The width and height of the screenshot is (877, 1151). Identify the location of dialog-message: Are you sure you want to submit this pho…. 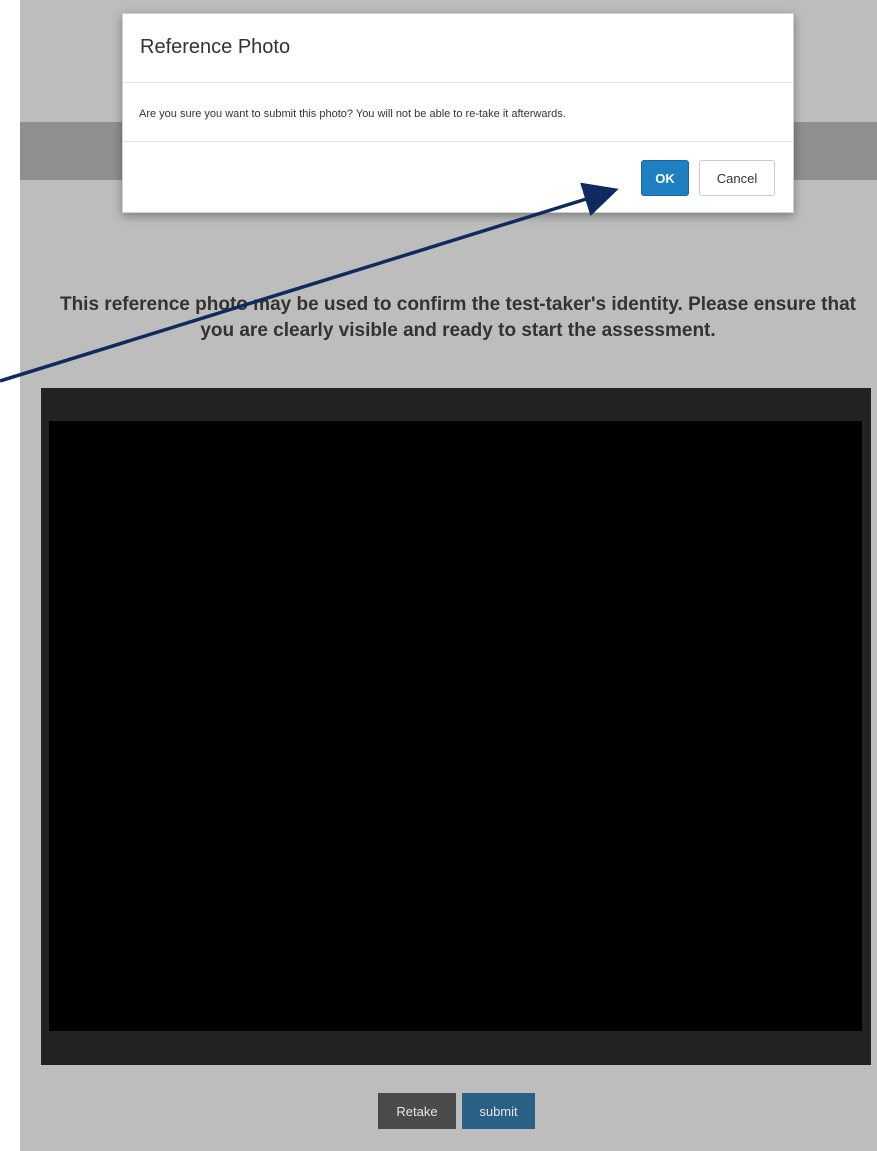
(352, 114).